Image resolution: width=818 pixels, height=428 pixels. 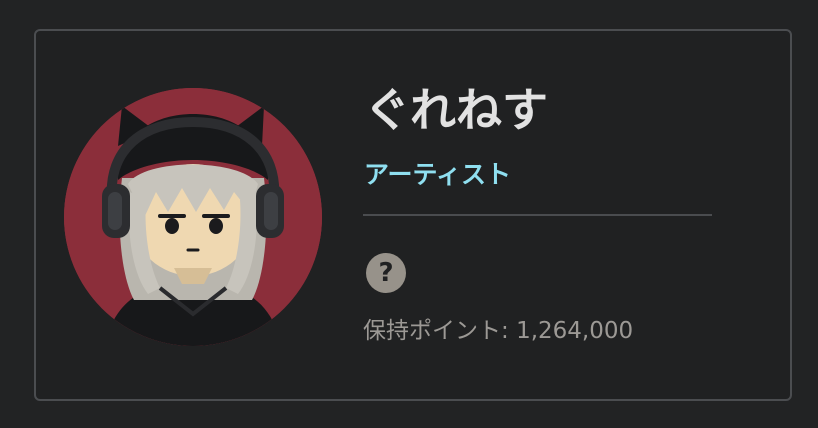 I want to click on help-icon: ?, so click(x=386, y=273).